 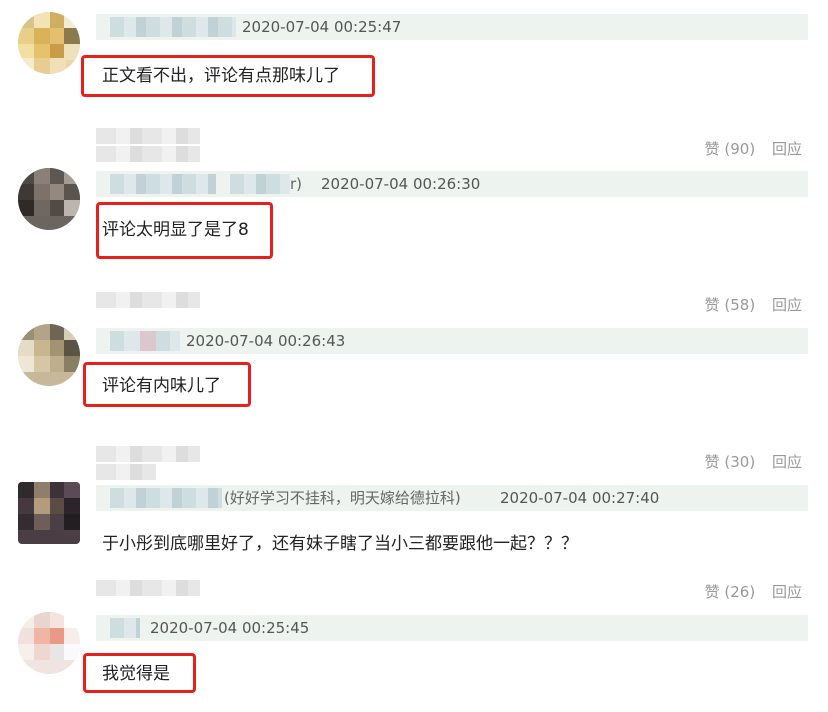 I want to click on timestamp: 2020-07-04 00:26:30, so click(x=401, y=184).